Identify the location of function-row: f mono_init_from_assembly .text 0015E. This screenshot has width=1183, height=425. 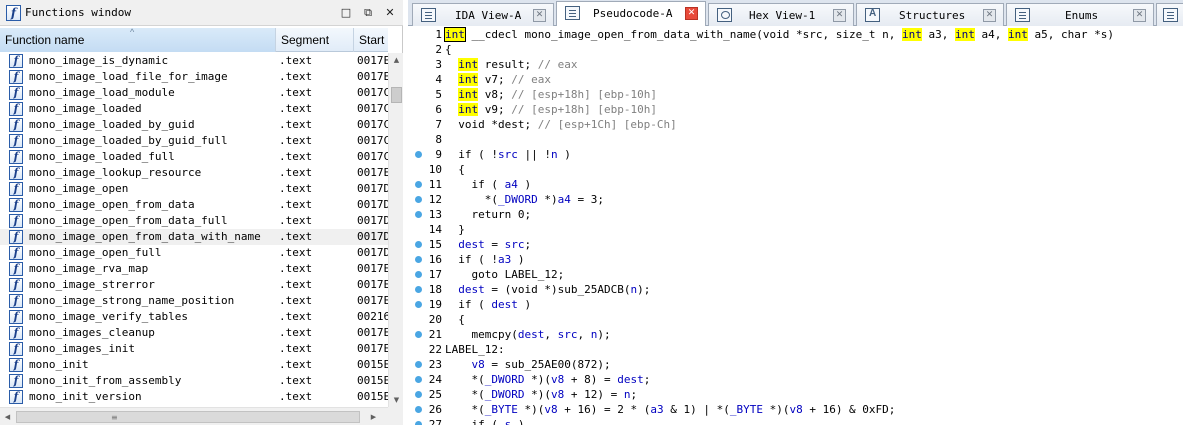
(194, 381).